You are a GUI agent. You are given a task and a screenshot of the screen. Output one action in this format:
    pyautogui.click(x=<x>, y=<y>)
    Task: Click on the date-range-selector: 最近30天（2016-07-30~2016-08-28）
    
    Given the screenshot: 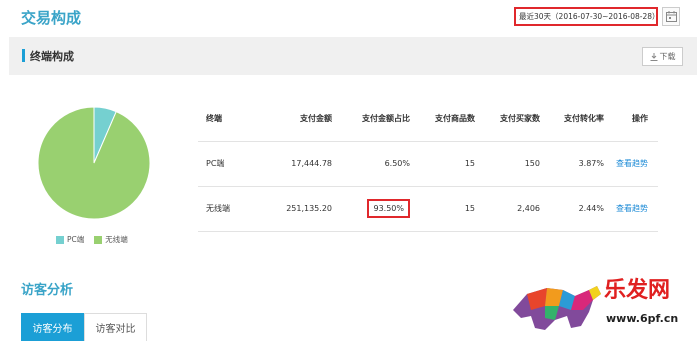 What is the action you would take?
    pyautogui.click(x=586, y=16)
    